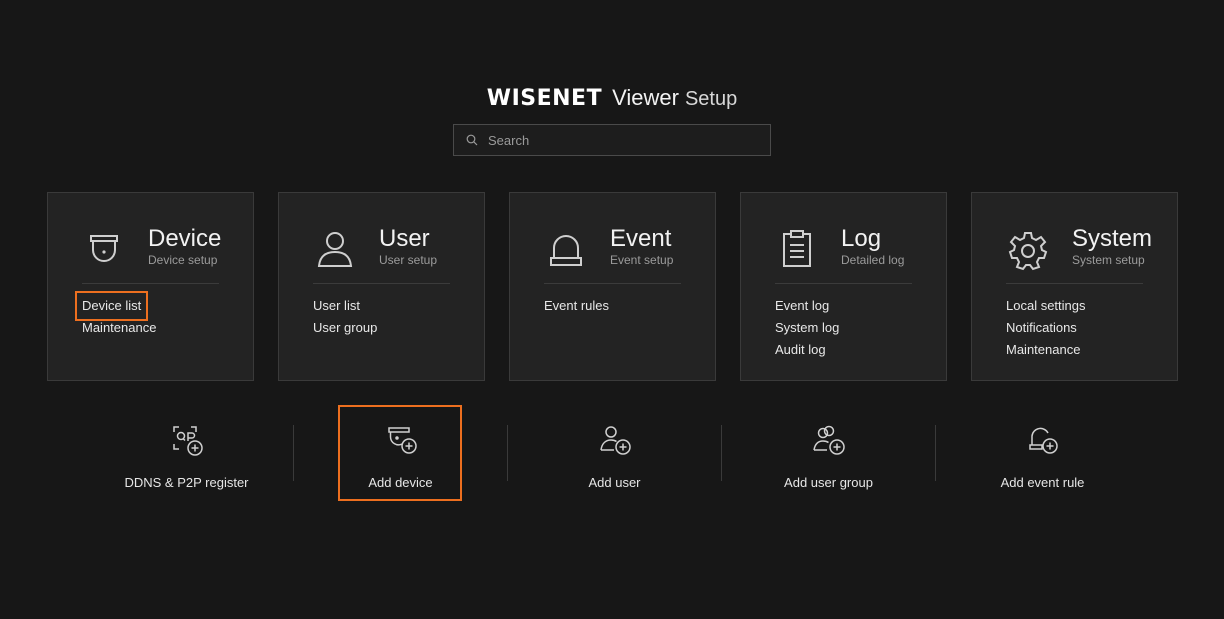  What do you see at coordinates (119, 328) in the screenshot?
I see `link-device-maintenance: Maintenance` at bounding box center [119, 328].